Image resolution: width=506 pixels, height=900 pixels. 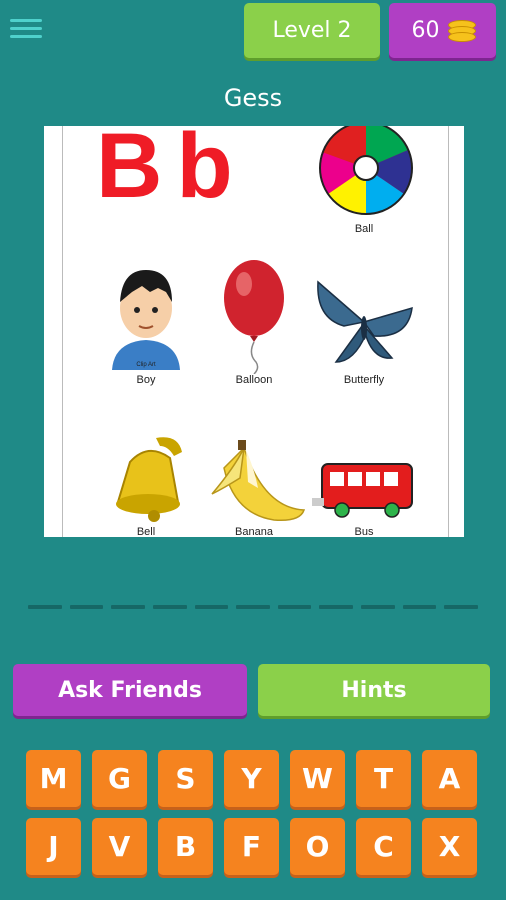 I want to click on page-title: Gess, so click(x=253, y=98).